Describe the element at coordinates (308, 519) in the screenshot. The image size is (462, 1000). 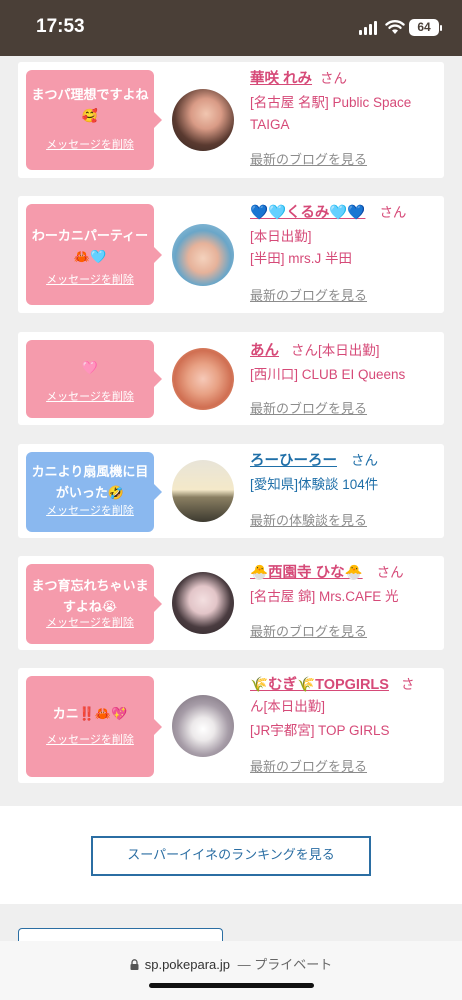
I see `latest-review-link: 最新の体験談を見る` at that location.